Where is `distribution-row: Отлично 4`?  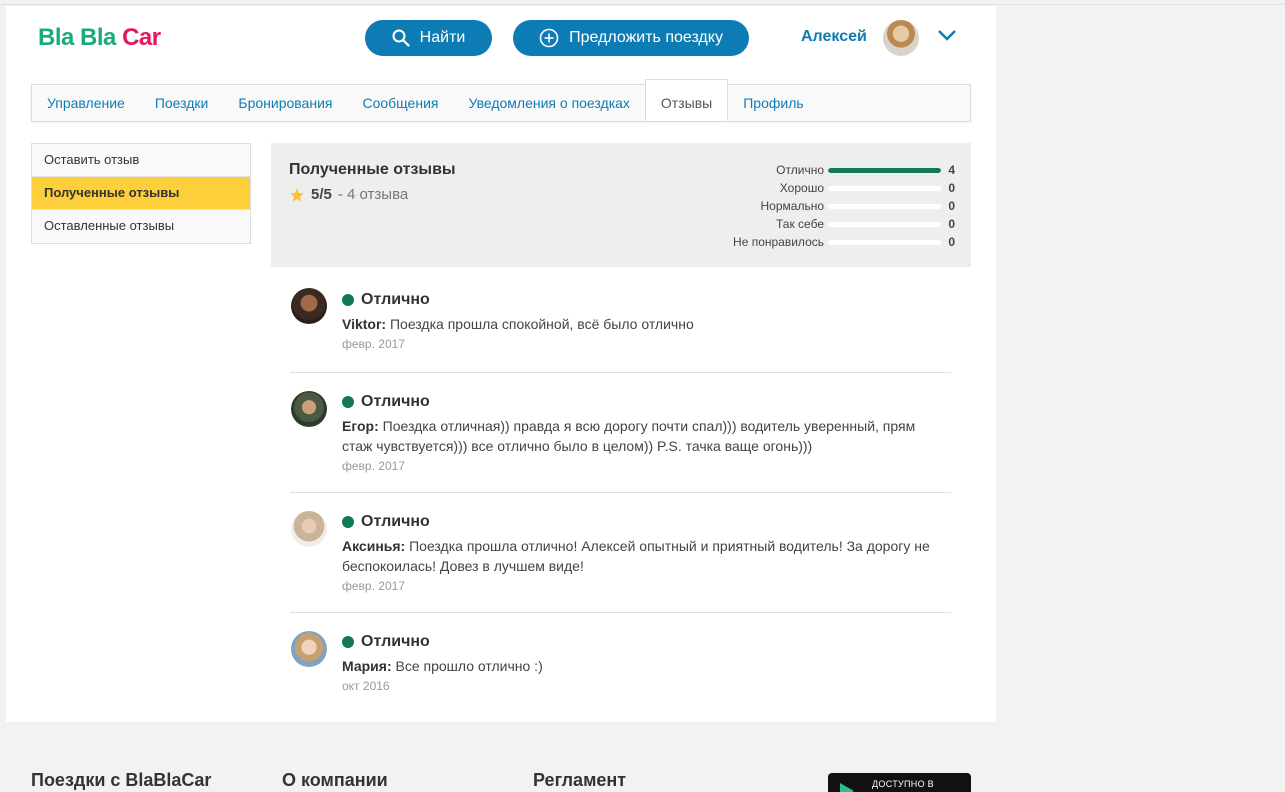
distribution-row: Отлично 4 is located at coordinates (844, 170).